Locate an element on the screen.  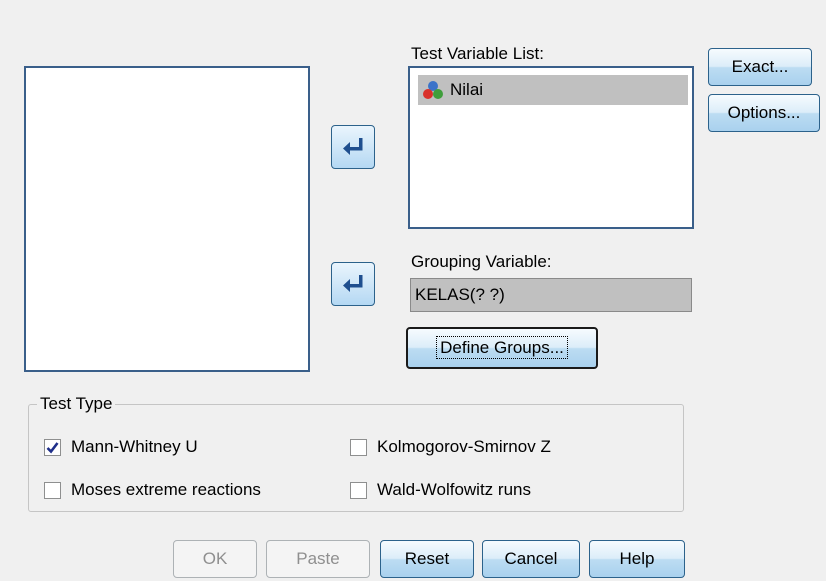
nominal-variable-icon is located at coordinates (433, 90).